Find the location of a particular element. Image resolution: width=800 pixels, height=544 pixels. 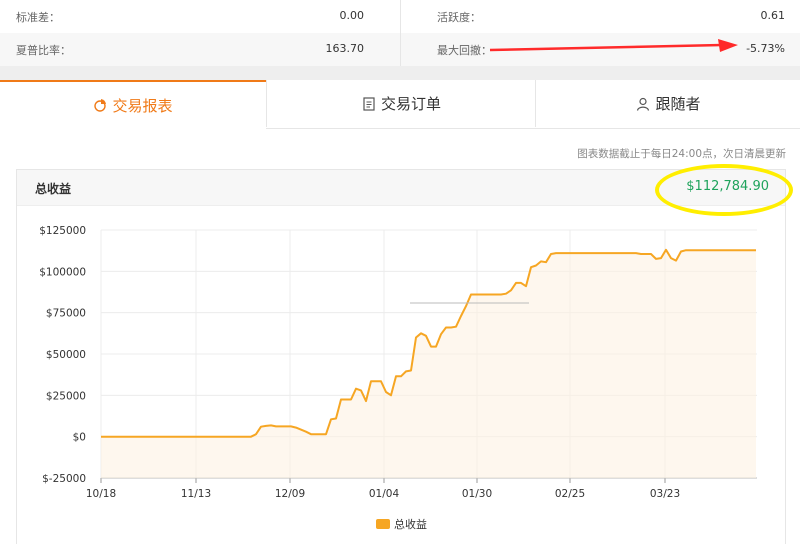

y-tick-label: $0 is located at coordinates (79, 438).